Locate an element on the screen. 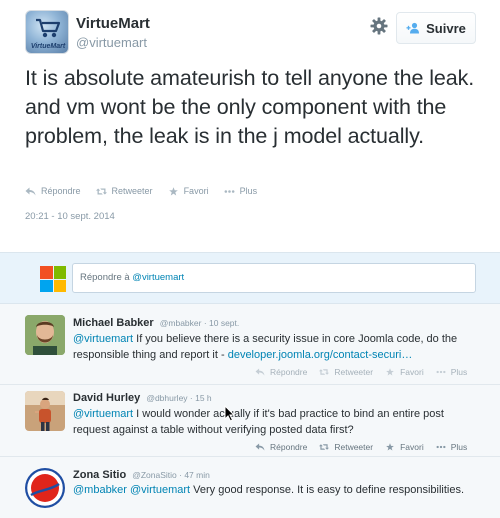  reply-author-name: David Hurley is located at coordinates (106, 398).